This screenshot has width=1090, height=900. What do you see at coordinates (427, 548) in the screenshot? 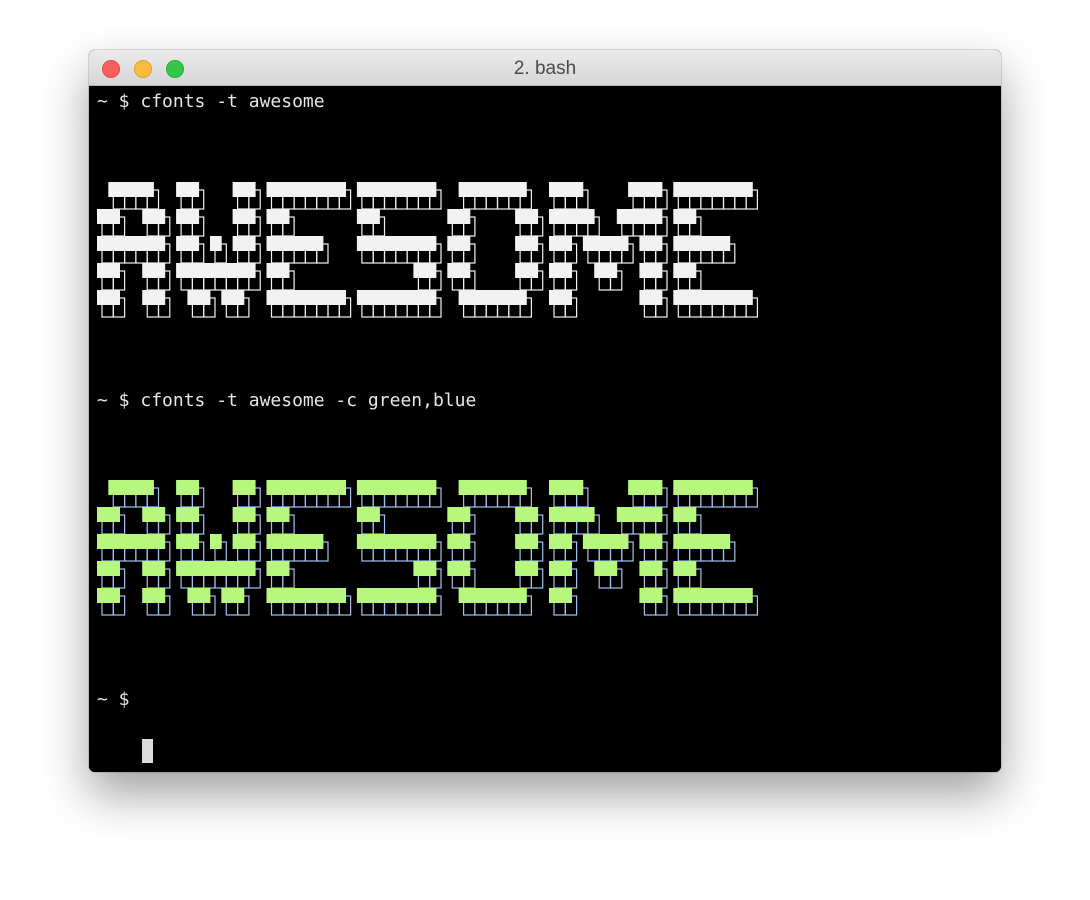
I see `ascii-banner-color` at bounding box center [427, 548].